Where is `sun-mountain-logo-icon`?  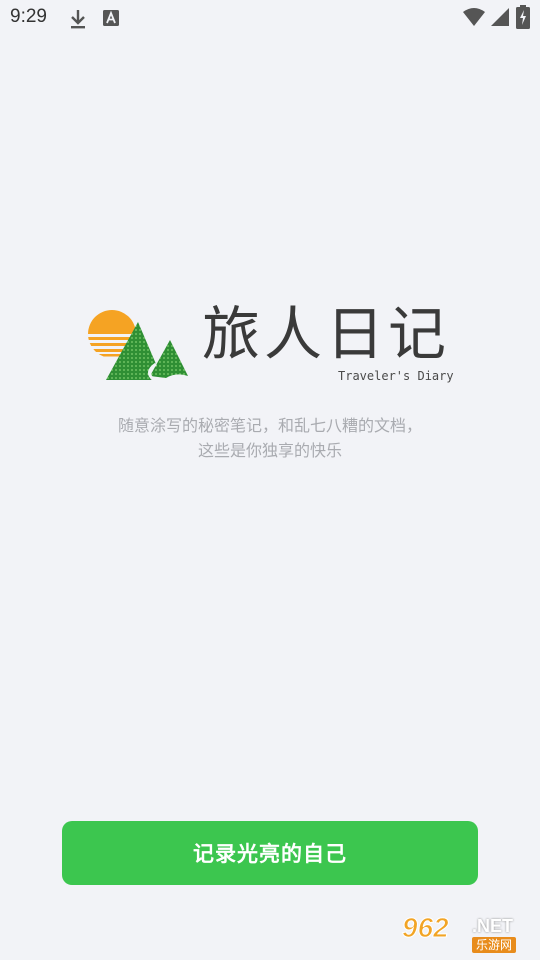 sun-mountain-logo-icon is located at coordinates (138, 346).